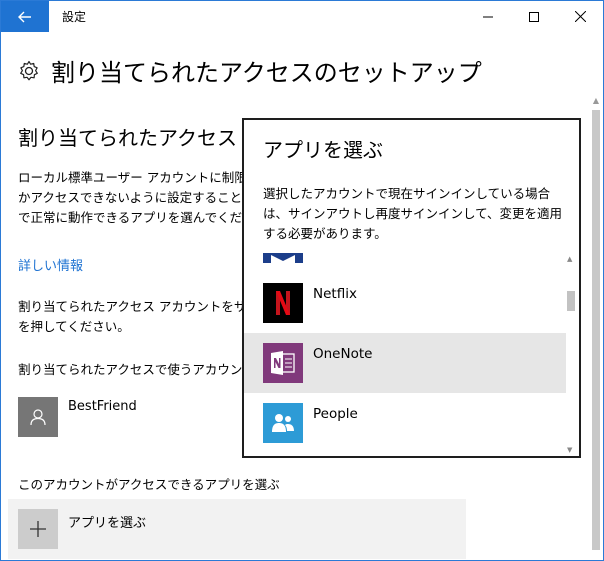 This screenshot has height=561, width=604. I want to click on minimize-button, so click(488, 16).